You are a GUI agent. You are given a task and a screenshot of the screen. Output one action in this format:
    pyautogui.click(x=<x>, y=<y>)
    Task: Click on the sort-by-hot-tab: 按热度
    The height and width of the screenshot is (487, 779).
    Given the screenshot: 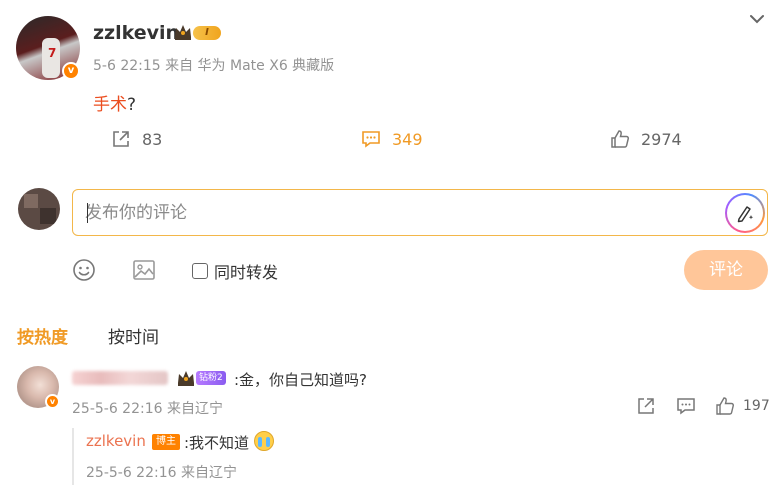 What is the action you would take?
    pyautogui.click(x=42, y=335)
    